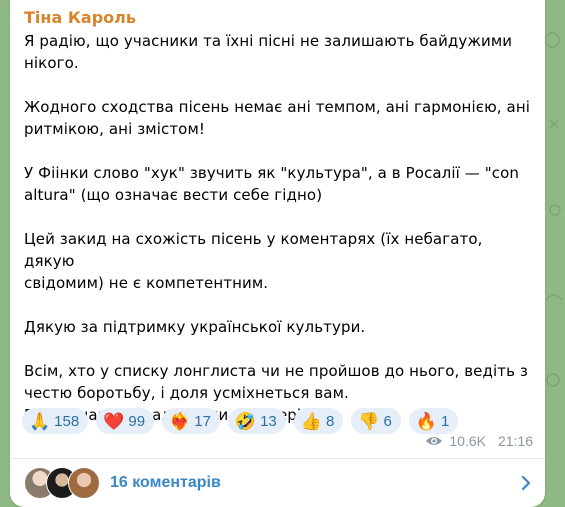 This screenshot has height=507, width=565. Describe the element at coordinates (369, 421) in the screenshot. I see `thumbs-down-icon: 👎` at that location.